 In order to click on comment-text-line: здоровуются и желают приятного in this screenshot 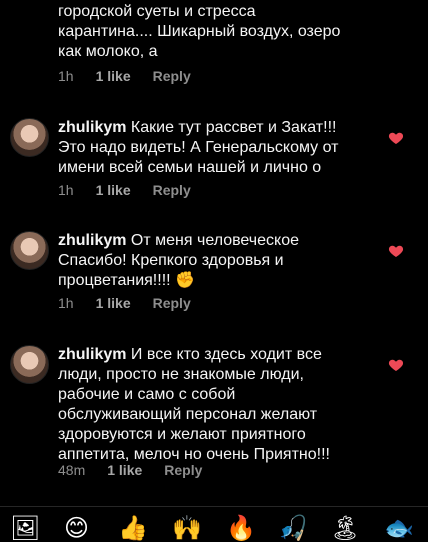, I will do `click(182, 434)`.